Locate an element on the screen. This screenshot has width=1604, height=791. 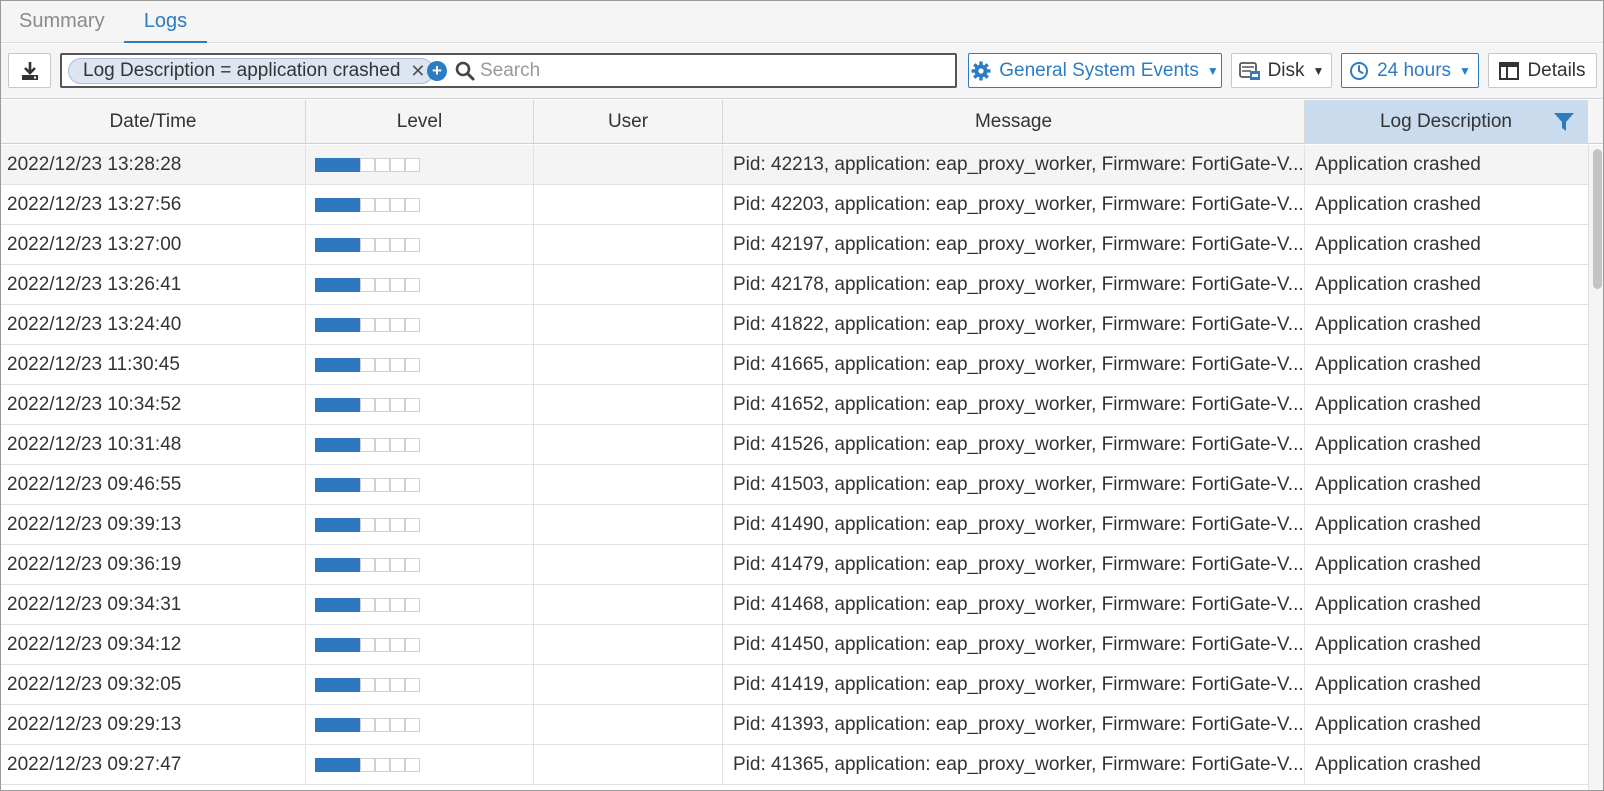
tab-bar: Summary Logs is located at coordinates (802, 22).